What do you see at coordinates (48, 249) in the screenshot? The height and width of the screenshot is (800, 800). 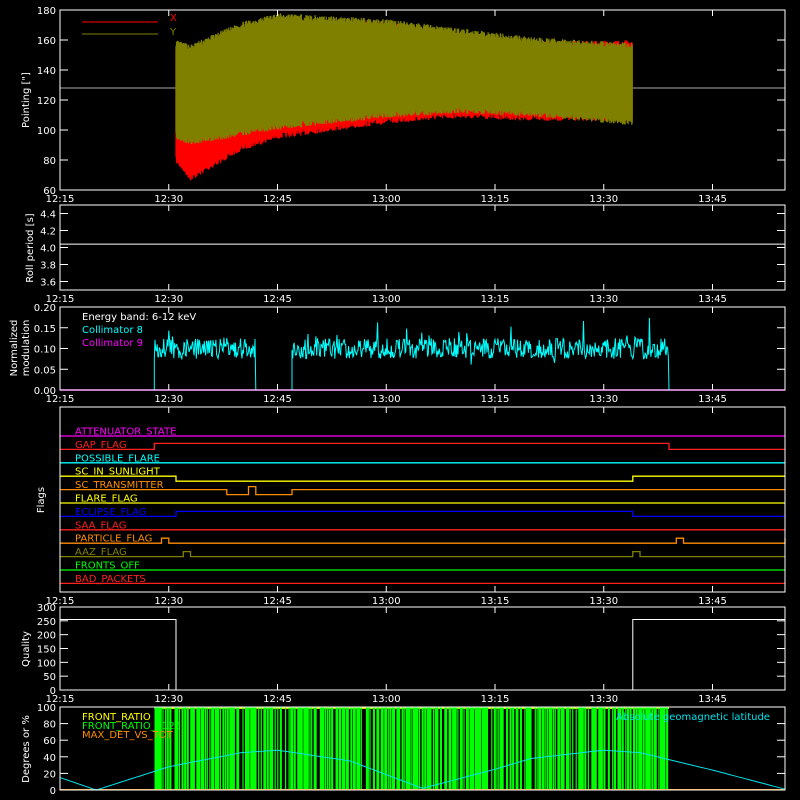 I see `y-tick-label: 4.0` at bounding box center [48, 249].